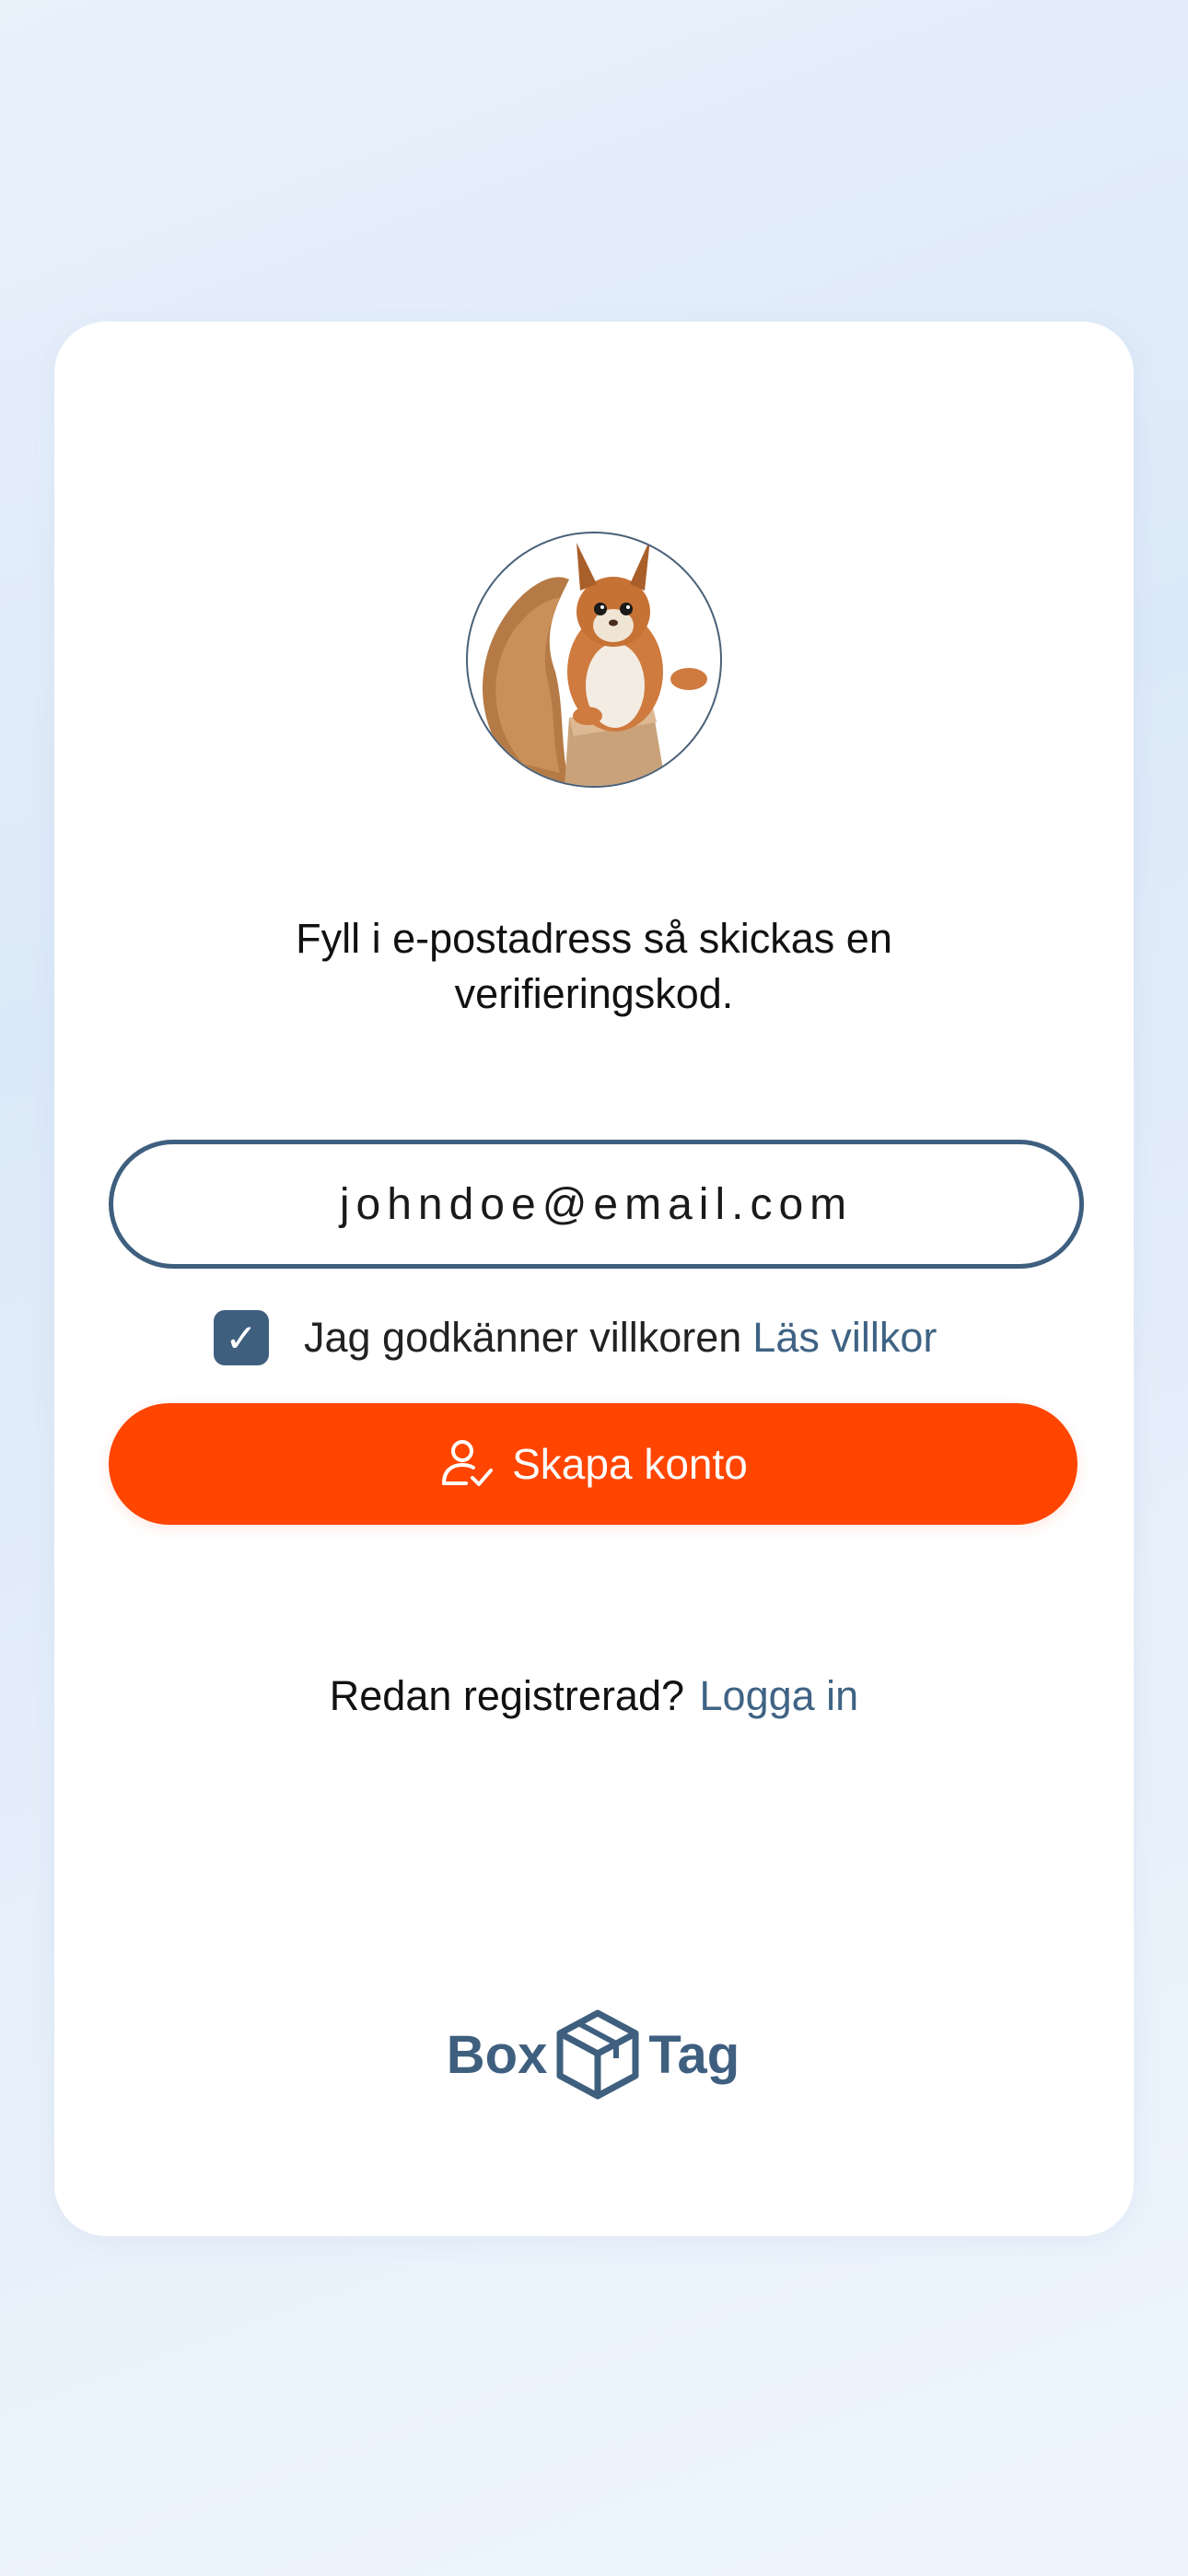 This screenshot has width=1188, height=2576. I want to click on email-field: johndoe@email.com, so click(596, 1204).